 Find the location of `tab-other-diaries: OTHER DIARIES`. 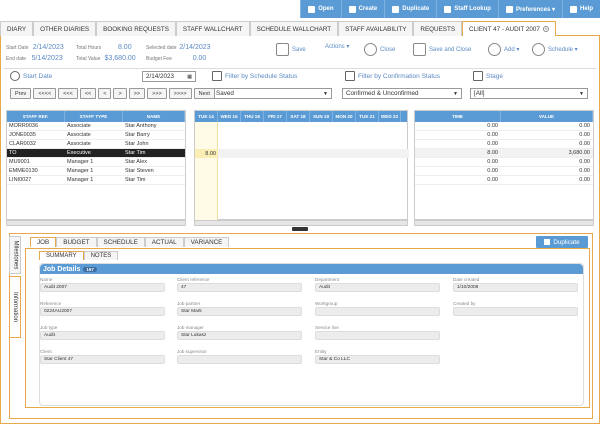

tab-other-diaries: OTHER DIARIES is located at coordinates (65, 28).